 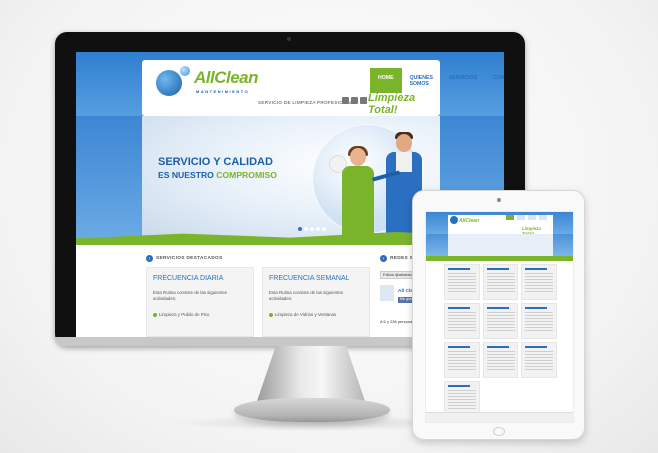 I want to click on ipad-camera, so click(x=499, y=200).